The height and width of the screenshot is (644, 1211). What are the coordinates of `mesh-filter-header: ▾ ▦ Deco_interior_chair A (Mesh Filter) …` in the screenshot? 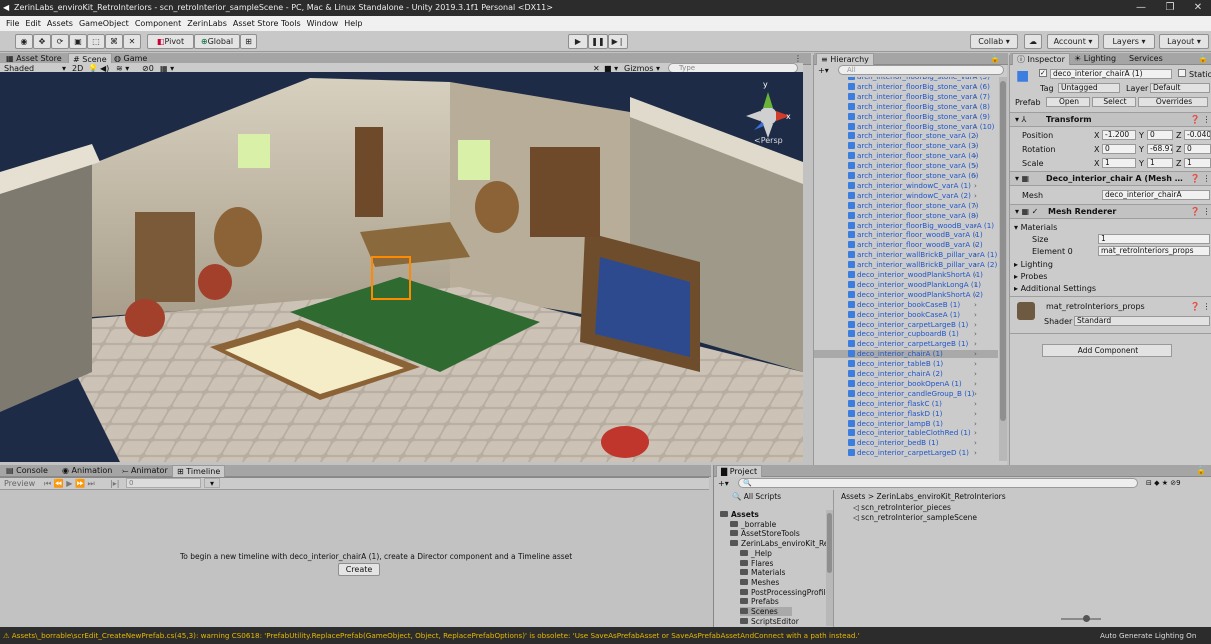 It's located at (1110, 178).